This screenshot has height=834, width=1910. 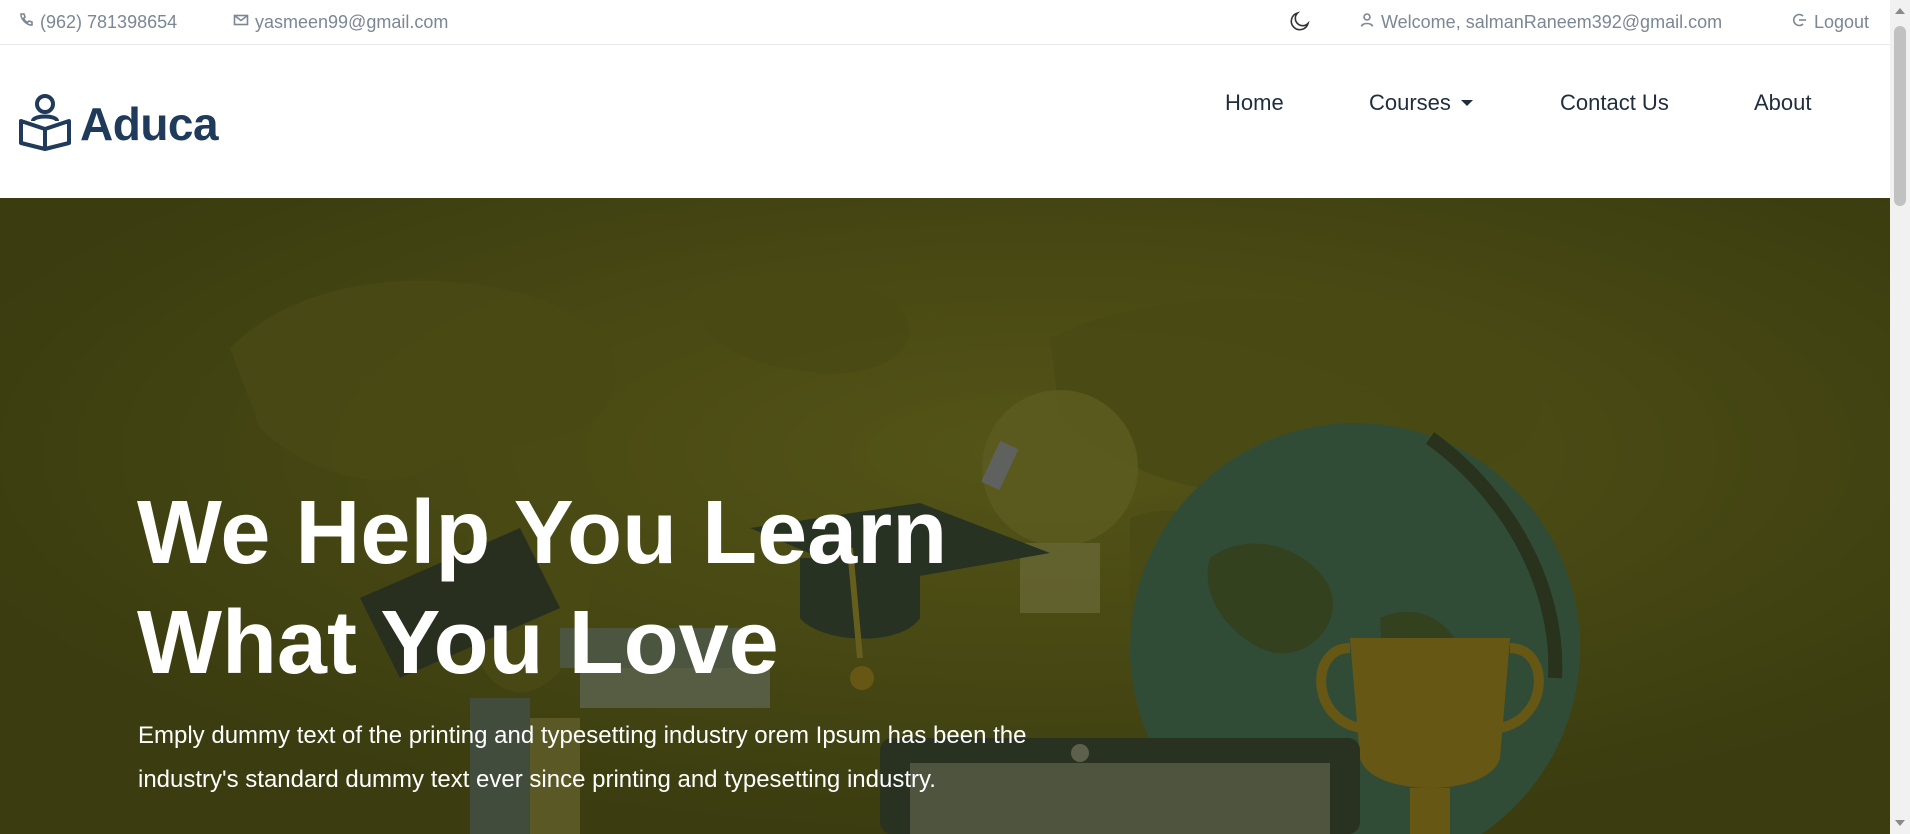 What do you see at coordinates (1410, 102) in the screenshot?
I see `nav-courses-label: Courses` at bounding box center [1410, 102].